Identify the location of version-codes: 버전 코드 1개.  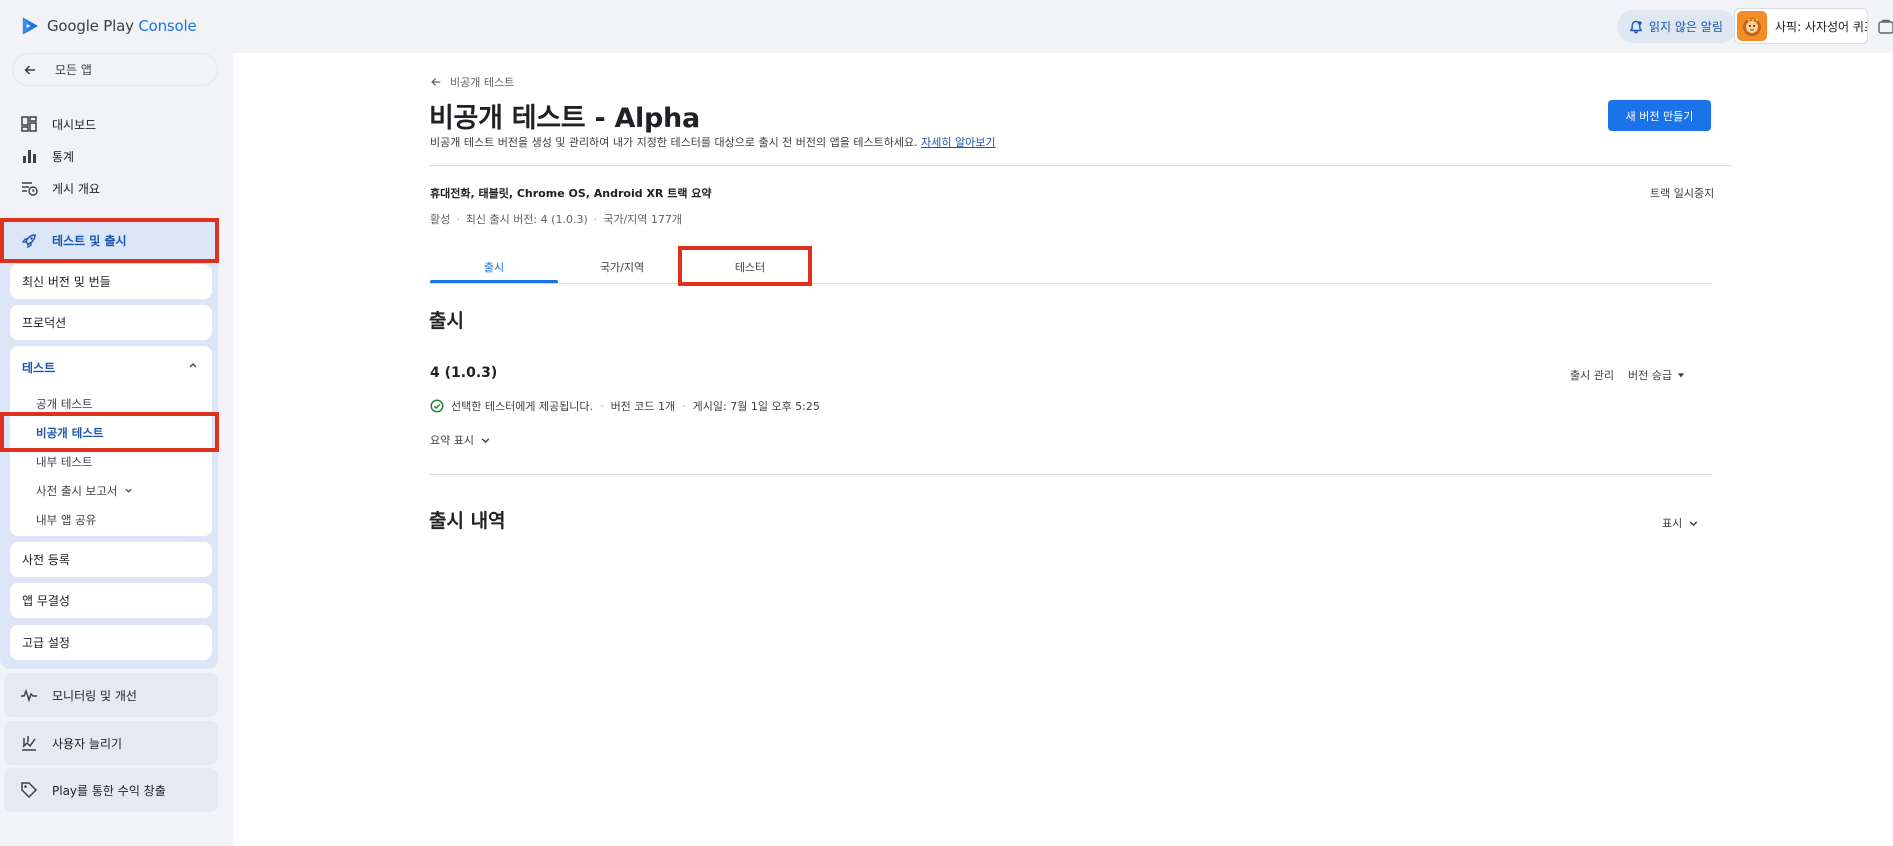
(643, 406).